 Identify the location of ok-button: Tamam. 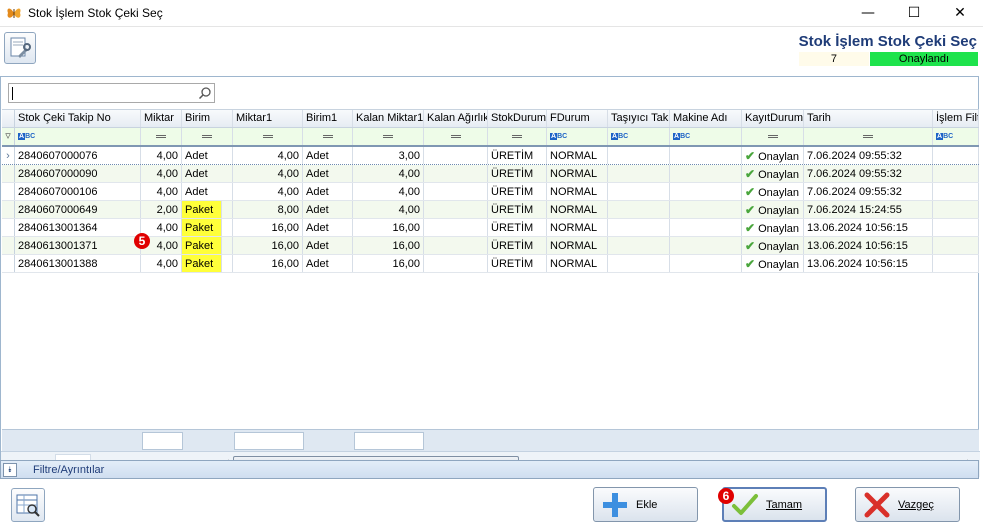
(774, 504).